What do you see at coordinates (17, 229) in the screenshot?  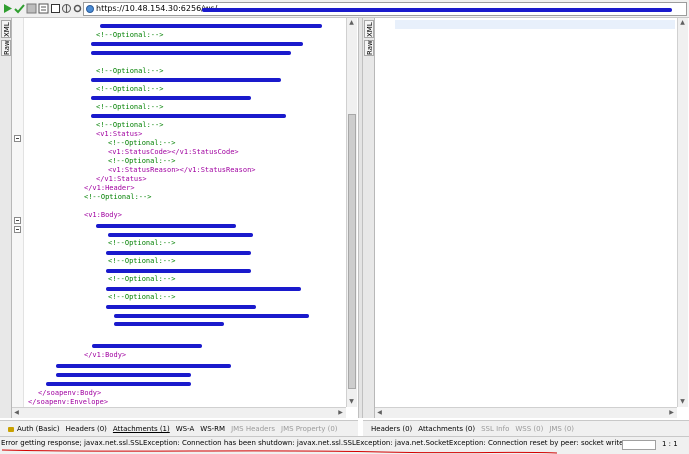 I see `fold-toggle-inner` at bounding box center [17, 229].